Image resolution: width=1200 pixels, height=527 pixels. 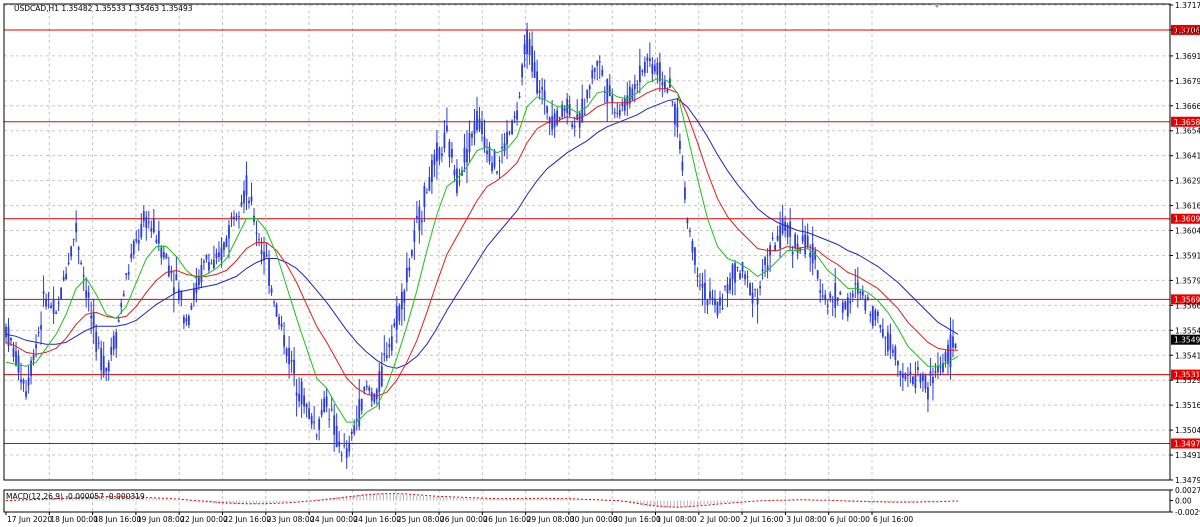 I want to click on price-tick-label: 1.35790, so click(x=1187, y=280).